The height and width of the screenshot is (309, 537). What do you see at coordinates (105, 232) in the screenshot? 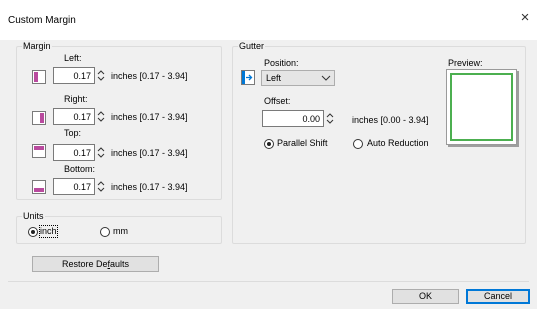
I see `mm-radio` at bounding box center [105, 232].